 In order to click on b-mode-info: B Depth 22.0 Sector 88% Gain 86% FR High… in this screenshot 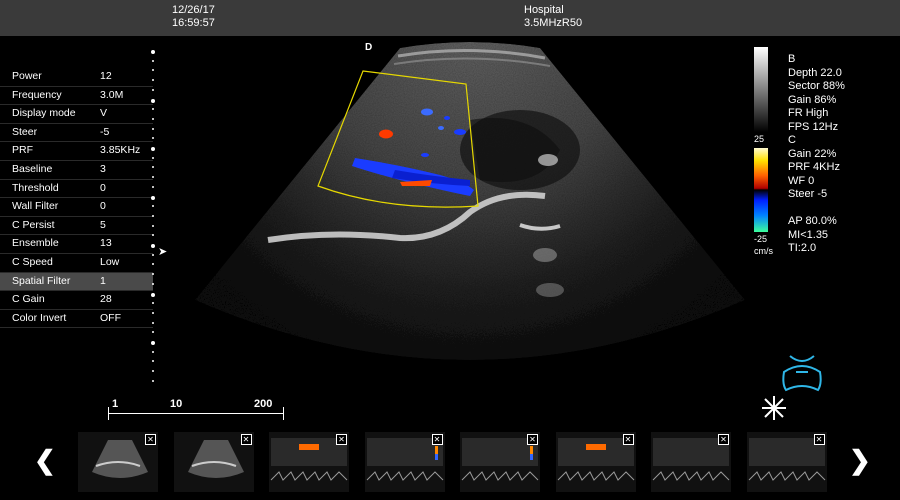, I will do `click(816, 154)`.